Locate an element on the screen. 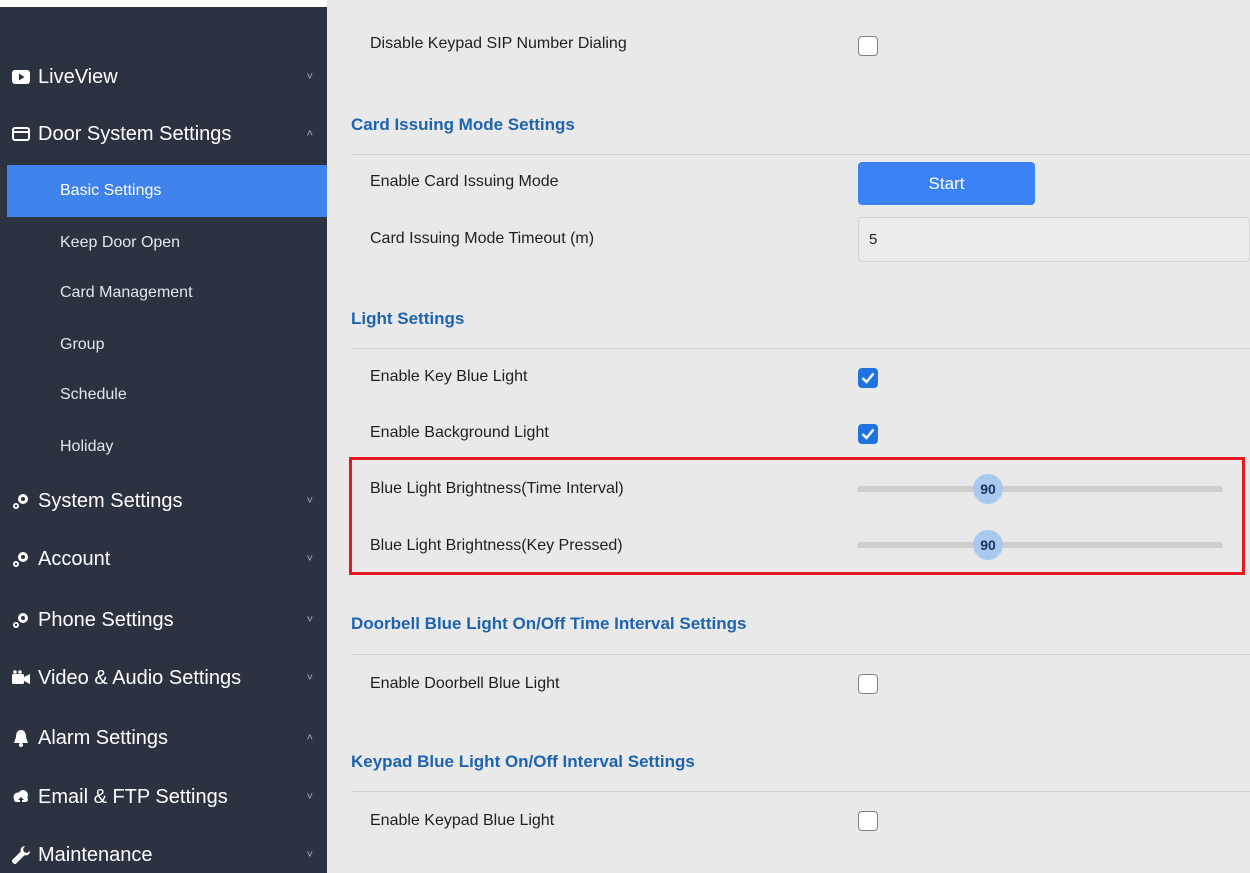 The height and width of the screenshot is (873, 1250). card-issuing-timeout-input: 5 is located at coordinates (1054, 239).